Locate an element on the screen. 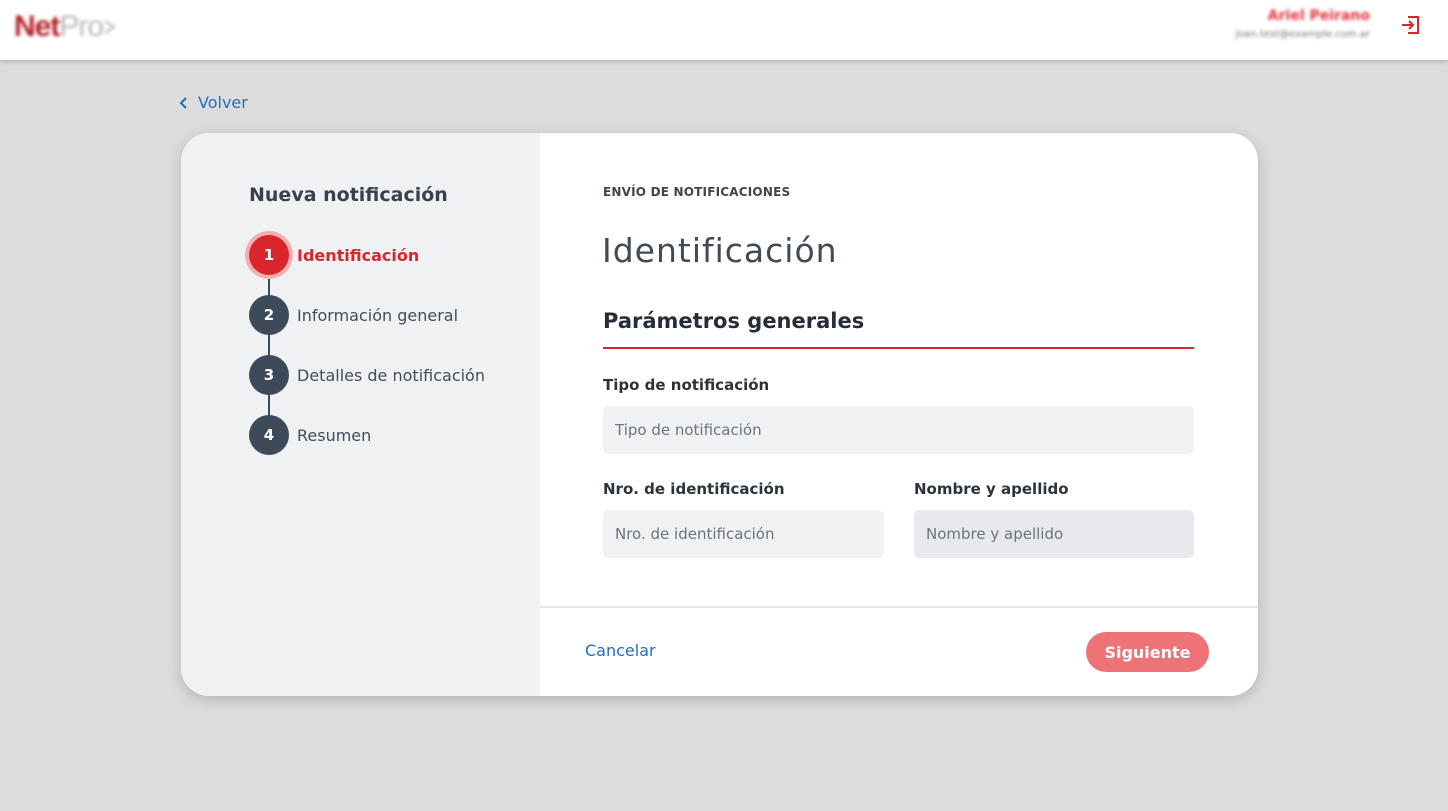  step-number: 2 is located at coordinates (269, 315).